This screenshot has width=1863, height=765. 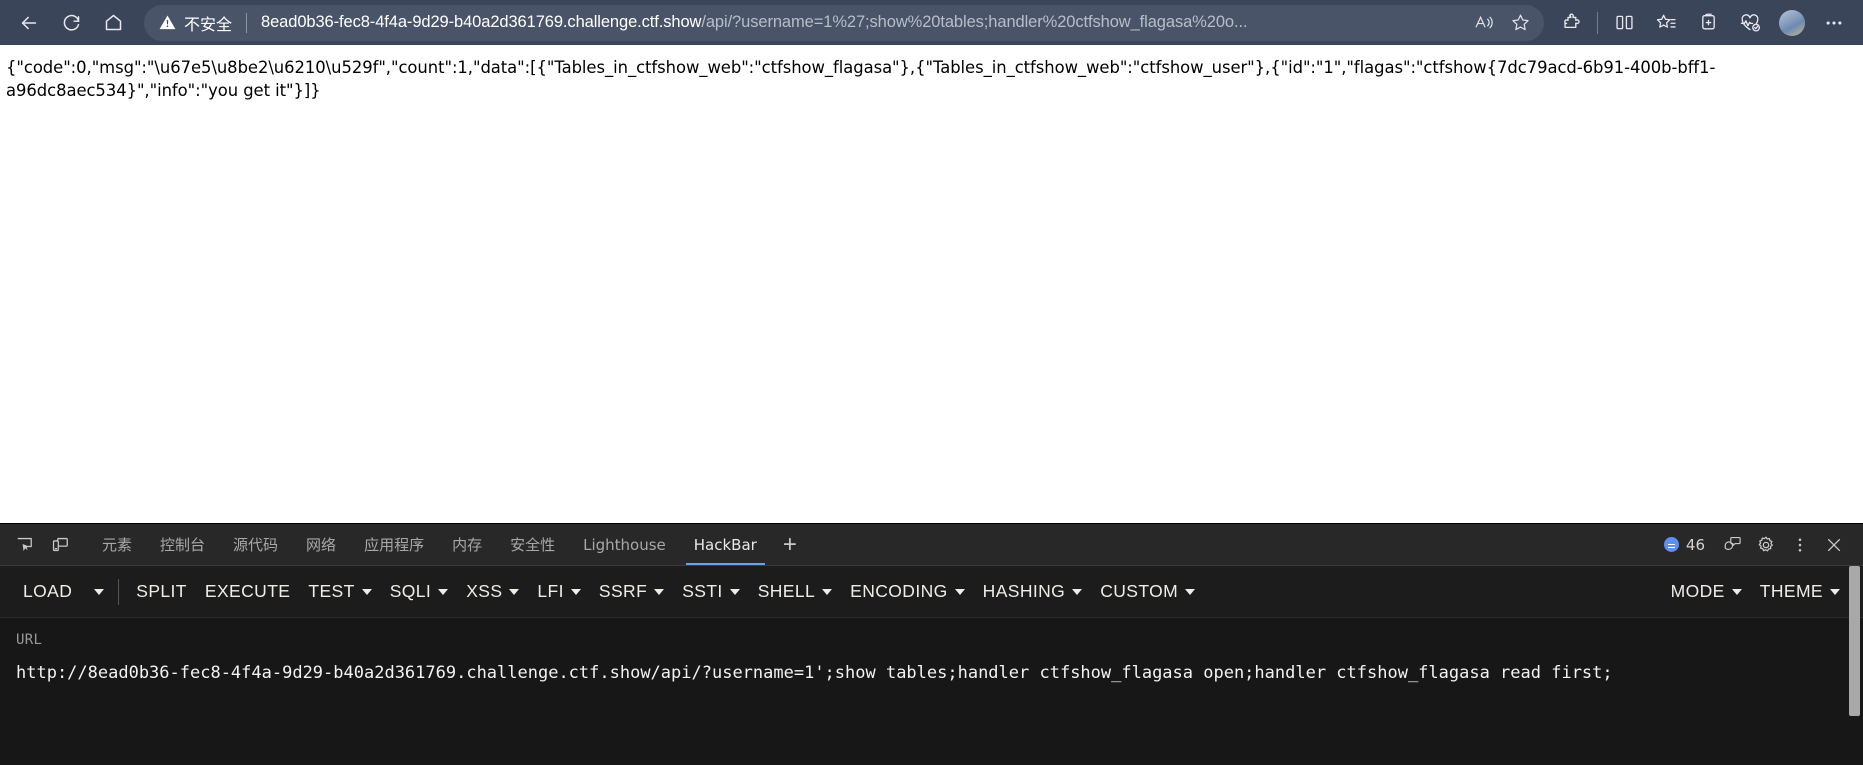 I want to click on button-label: EXECUTE, so click(x=247, y=591).